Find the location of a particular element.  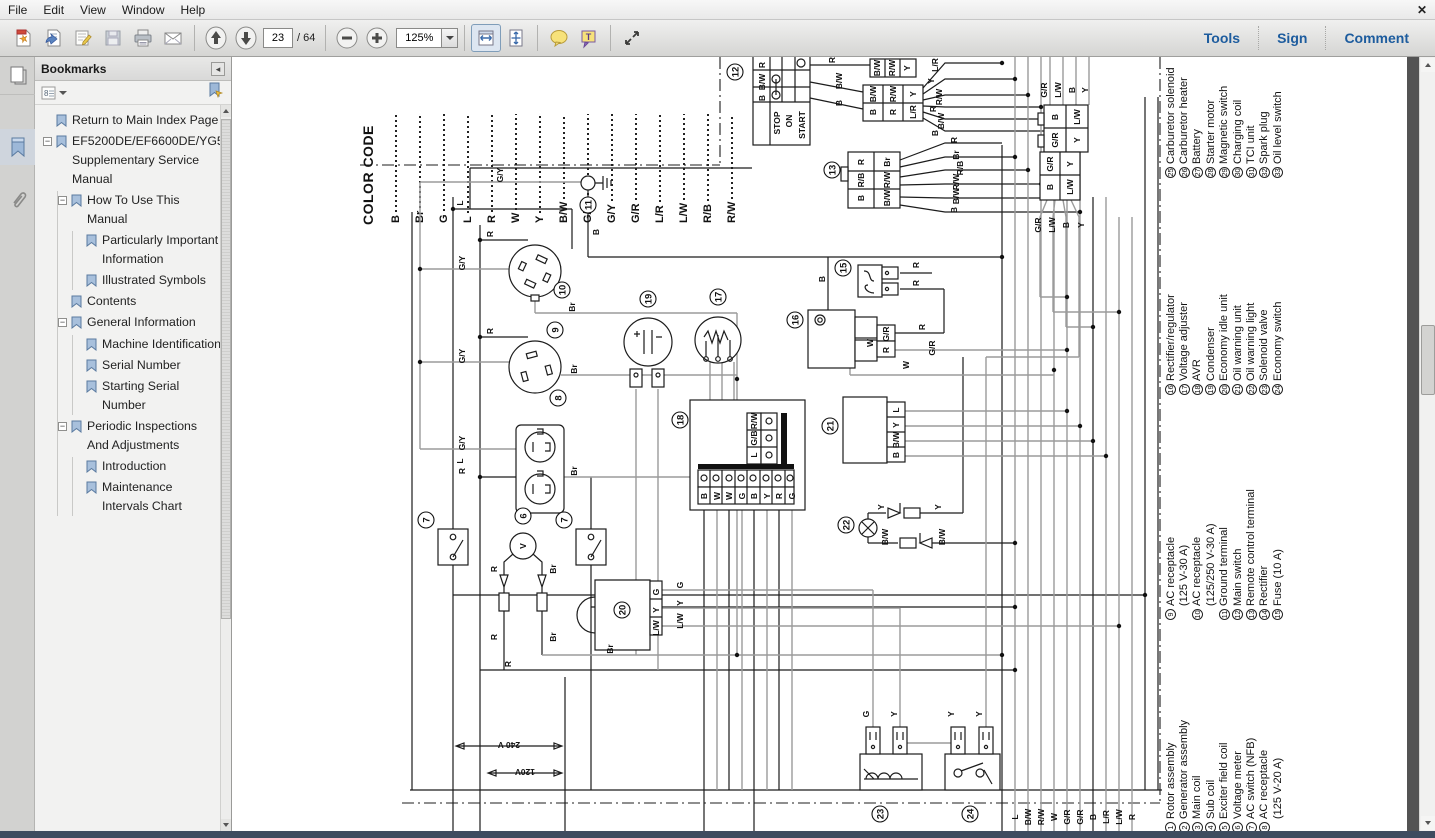

page-number-input: 23 is located at coordinates (278, 38).